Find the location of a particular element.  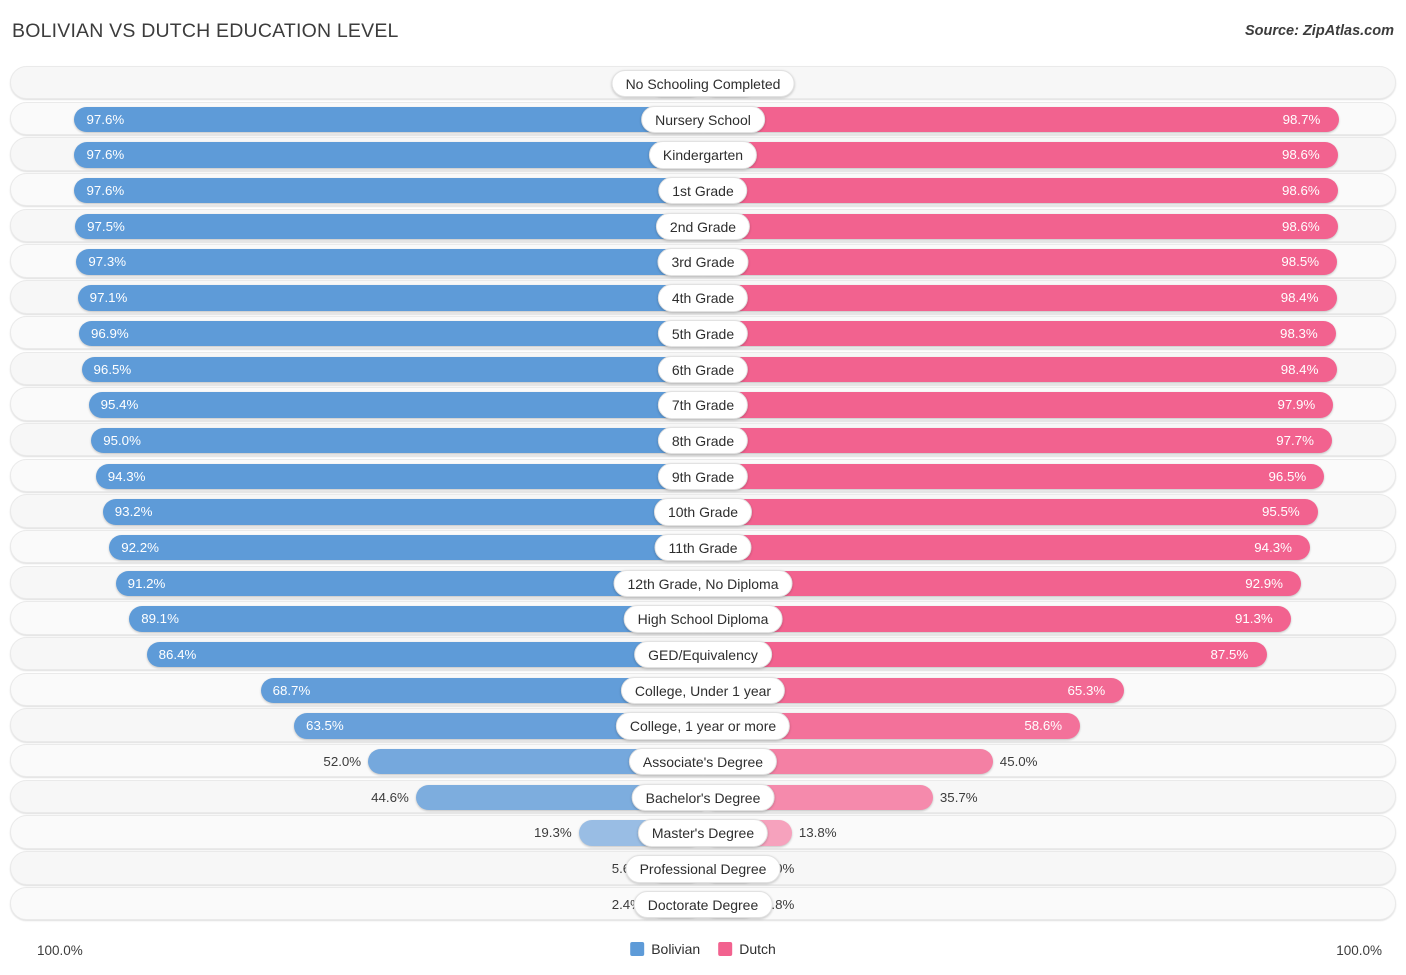

category-label: High School Diploma is located at coordinates (703, 619).